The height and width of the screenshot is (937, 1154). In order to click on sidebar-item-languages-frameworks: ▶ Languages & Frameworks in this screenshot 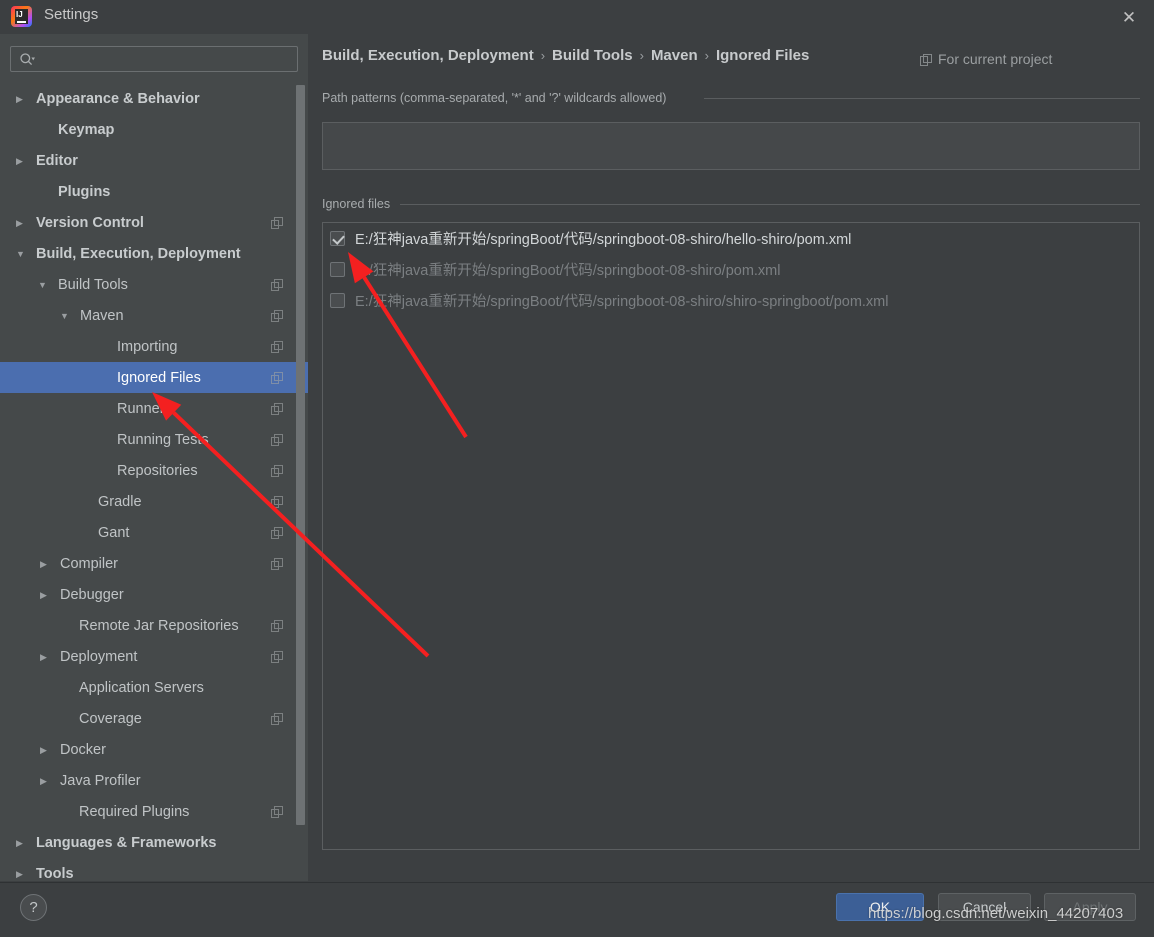, I will do `click(154, 842)`.